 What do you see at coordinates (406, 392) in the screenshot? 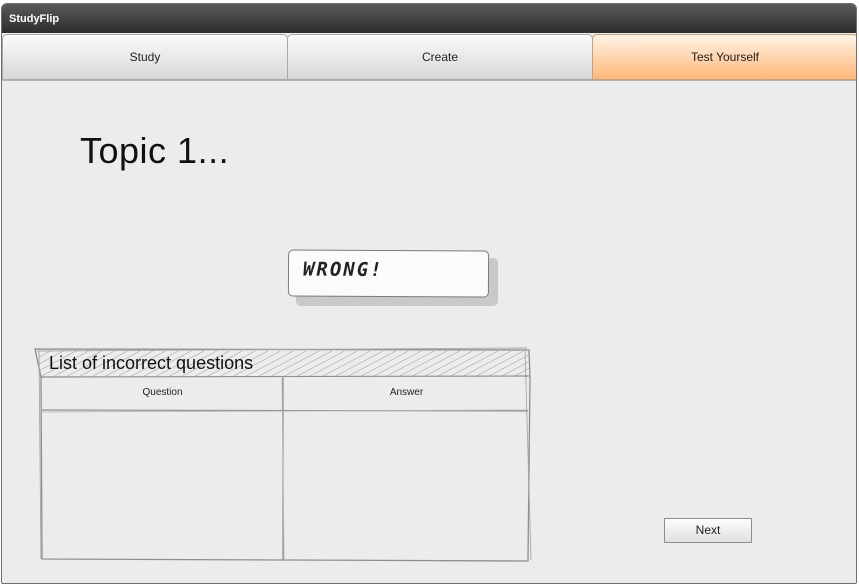
I see `column-header-answer: Answer` at bounding box center [406, 392].